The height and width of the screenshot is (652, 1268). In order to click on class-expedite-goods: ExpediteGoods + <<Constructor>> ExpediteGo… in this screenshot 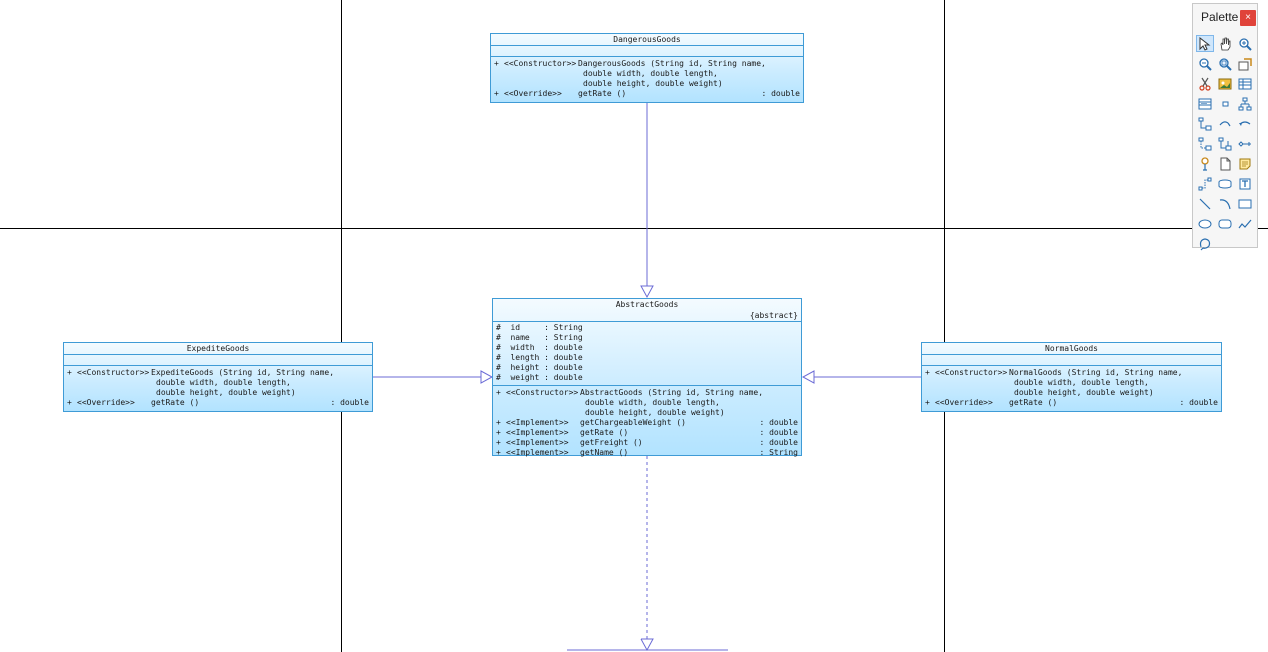, I will do `click(218, 377)`.